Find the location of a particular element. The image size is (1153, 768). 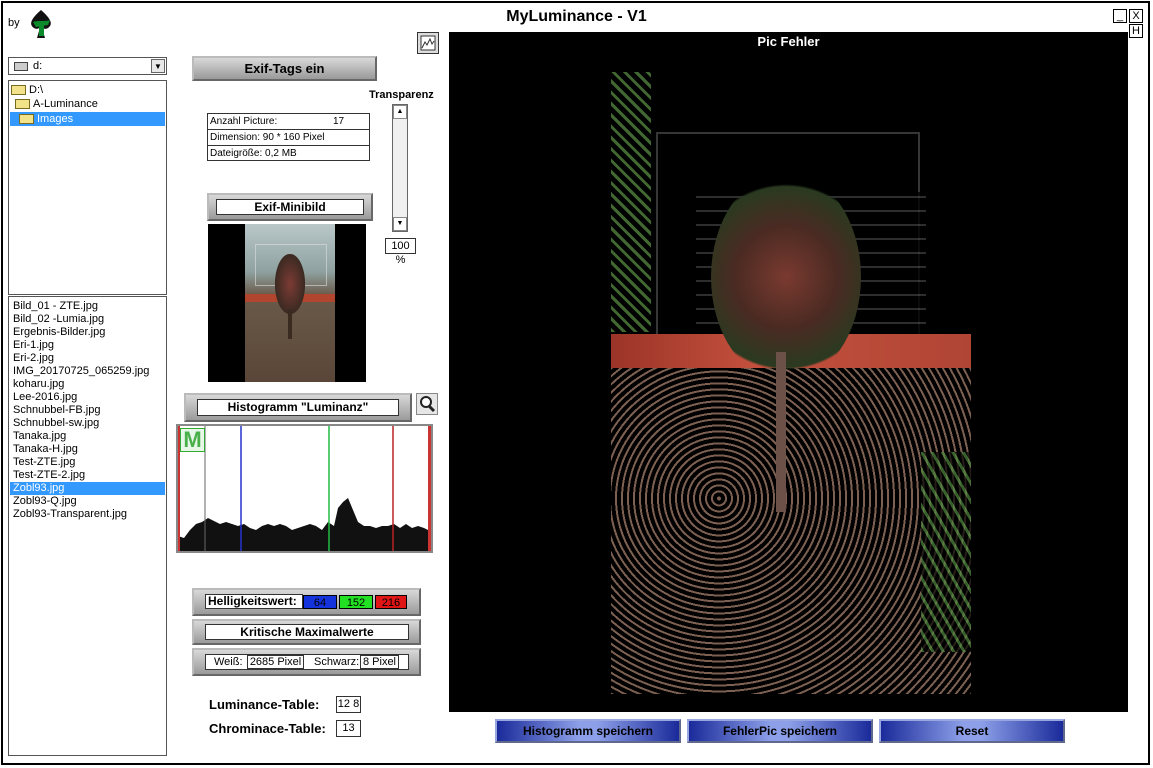

white-black-box: Weiß: 2685 Pixel Schwarz: 8 Pixel is located at coordinates (307, 662).